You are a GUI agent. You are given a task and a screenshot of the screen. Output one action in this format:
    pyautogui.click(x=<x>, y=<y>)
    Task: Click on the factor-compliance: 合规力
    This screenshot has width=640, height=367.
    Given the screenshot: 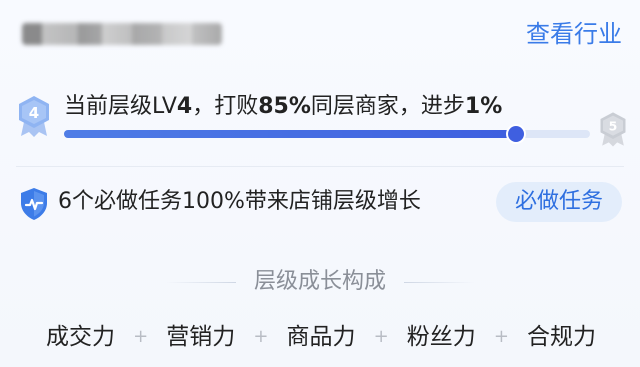 What is the action you would take?
    pyautogui.click(x=561, y=337)
    